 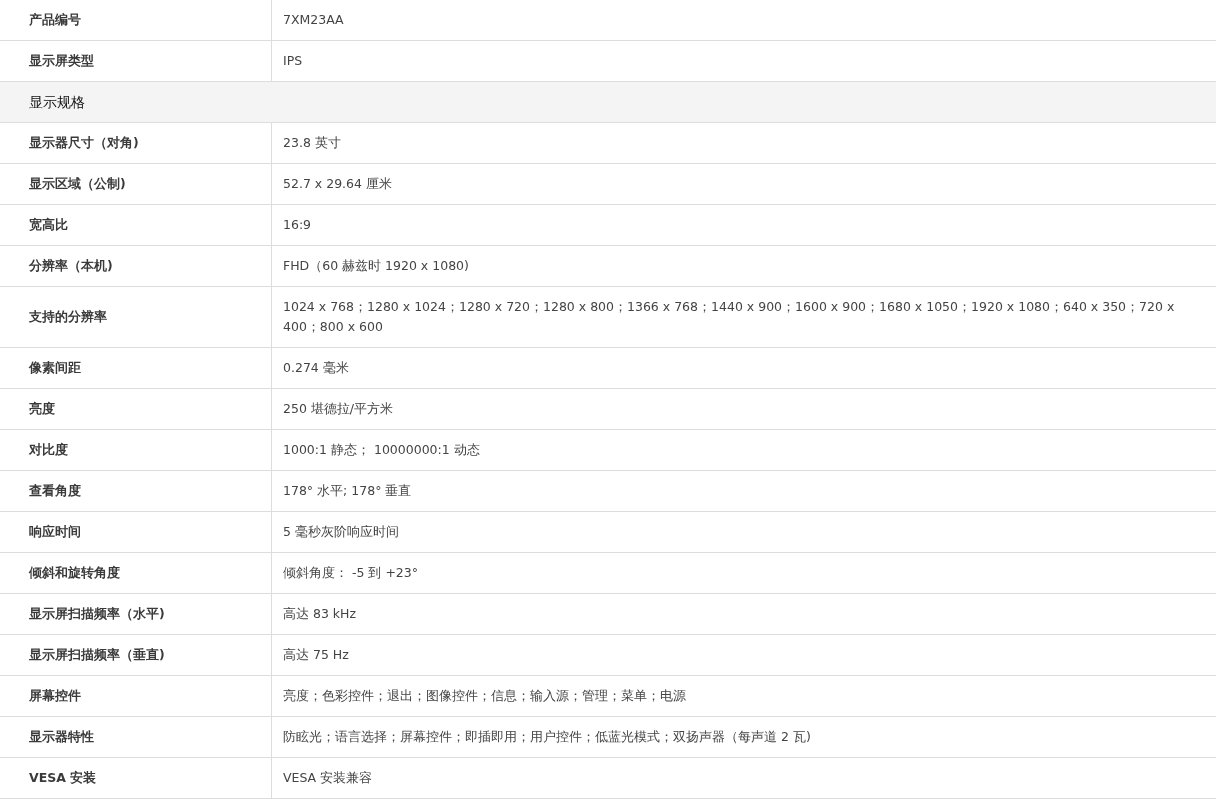 I want to click on spec-label: 倾斜和旋转角度, so click(x=74, y=573).